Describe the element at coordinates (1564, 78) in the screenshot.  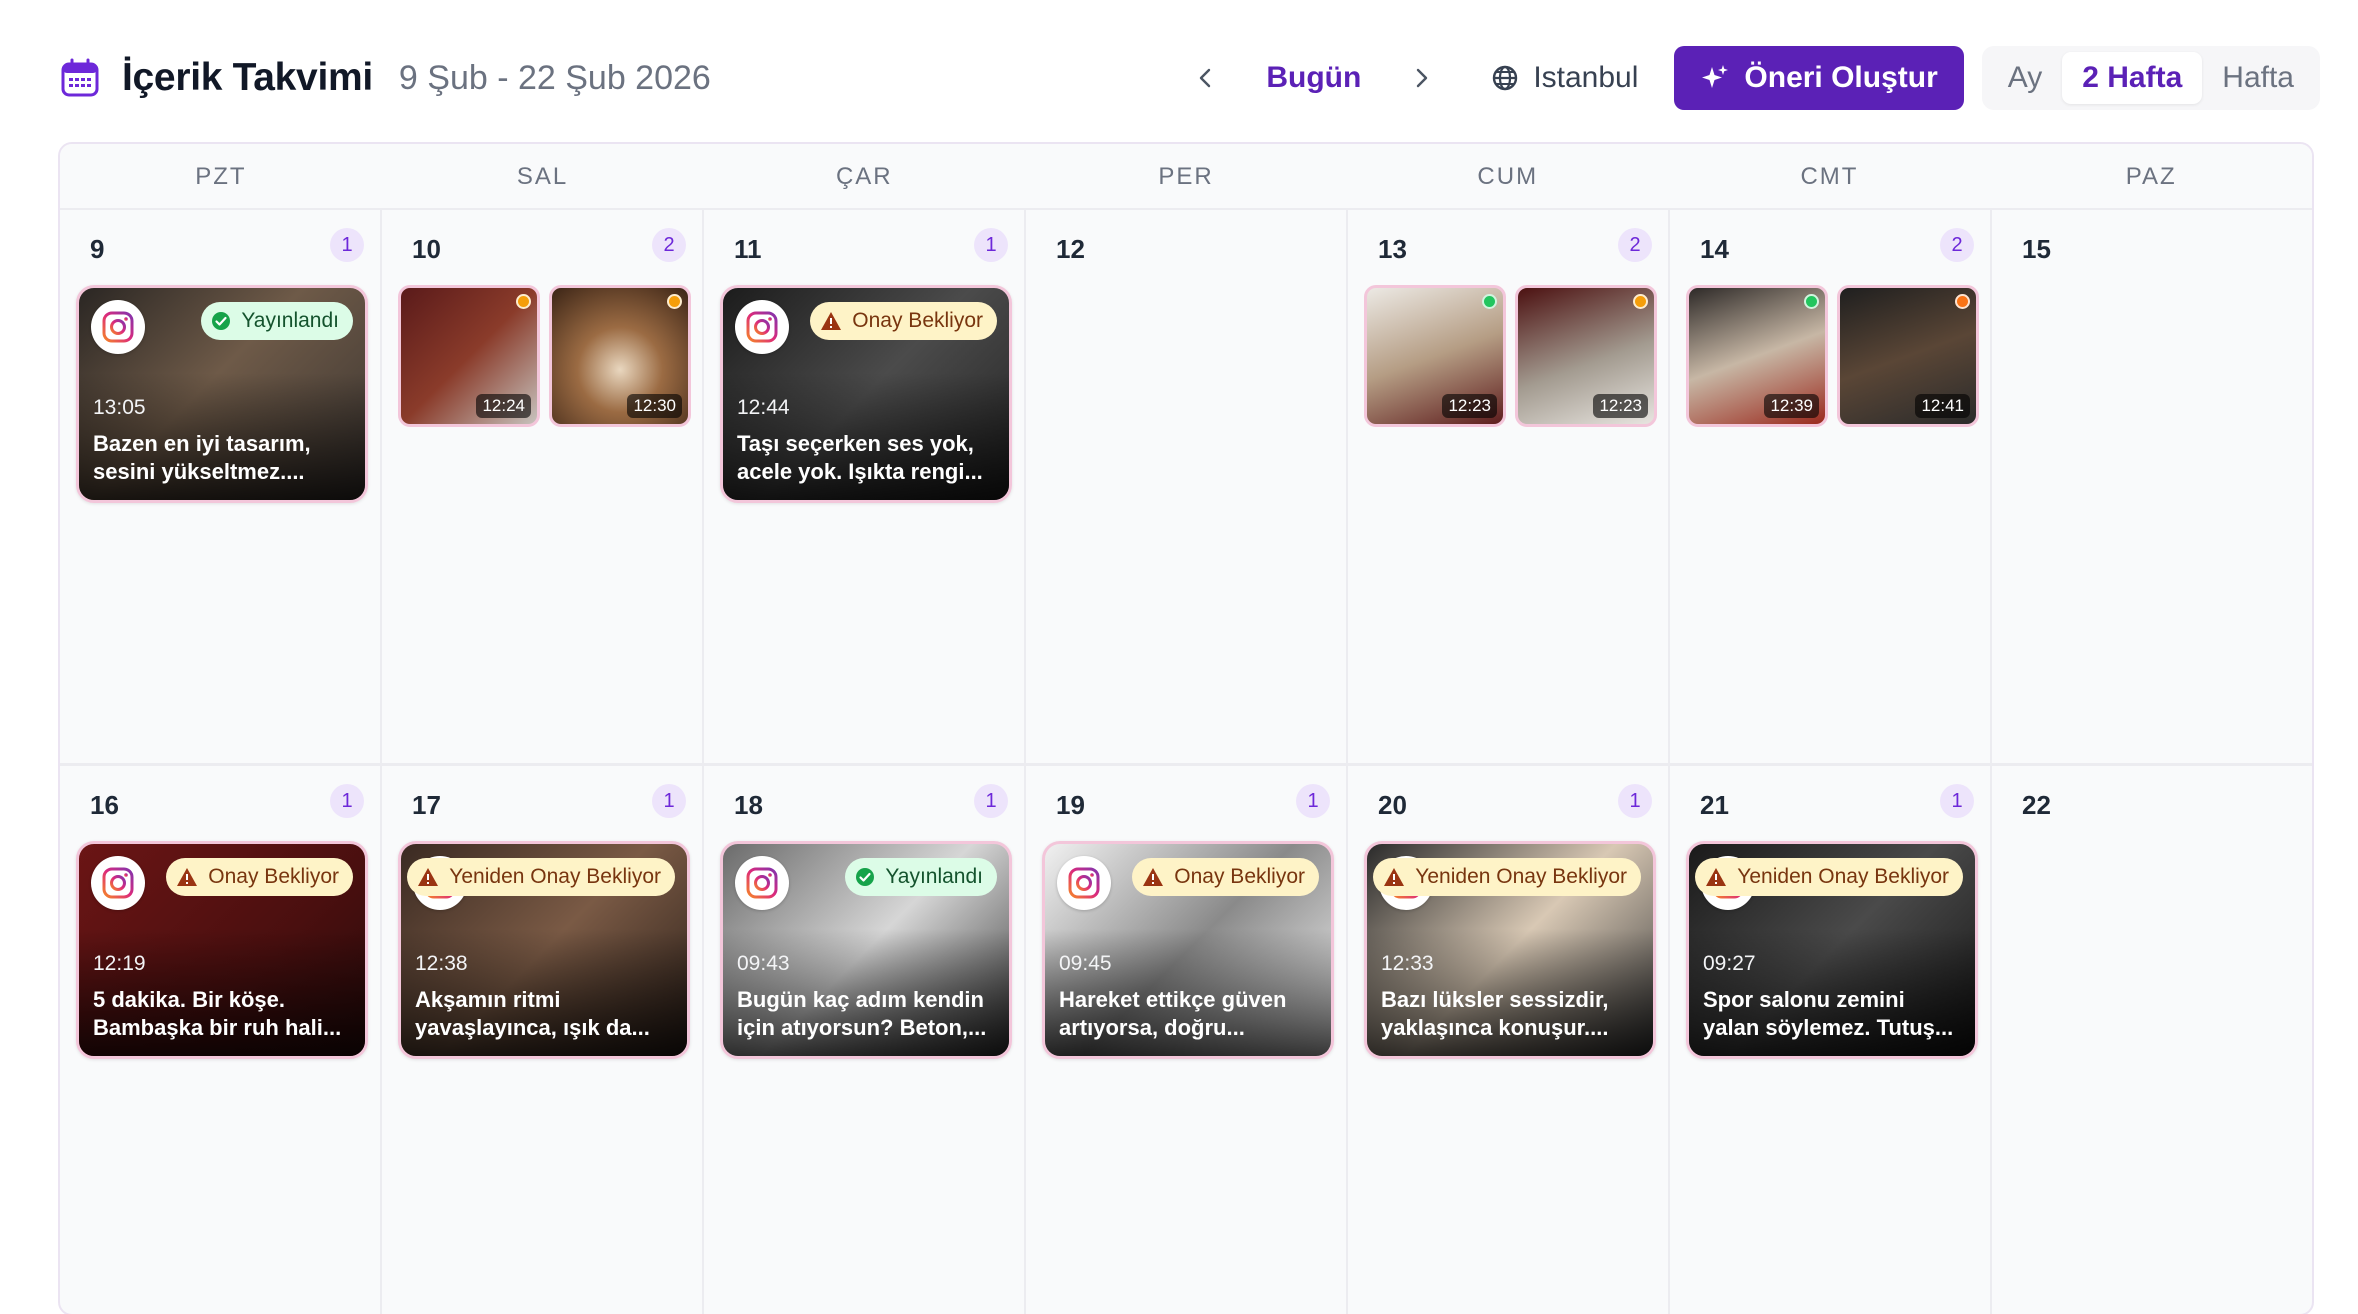
I see `timezone-selector: Istanbul` at that location.